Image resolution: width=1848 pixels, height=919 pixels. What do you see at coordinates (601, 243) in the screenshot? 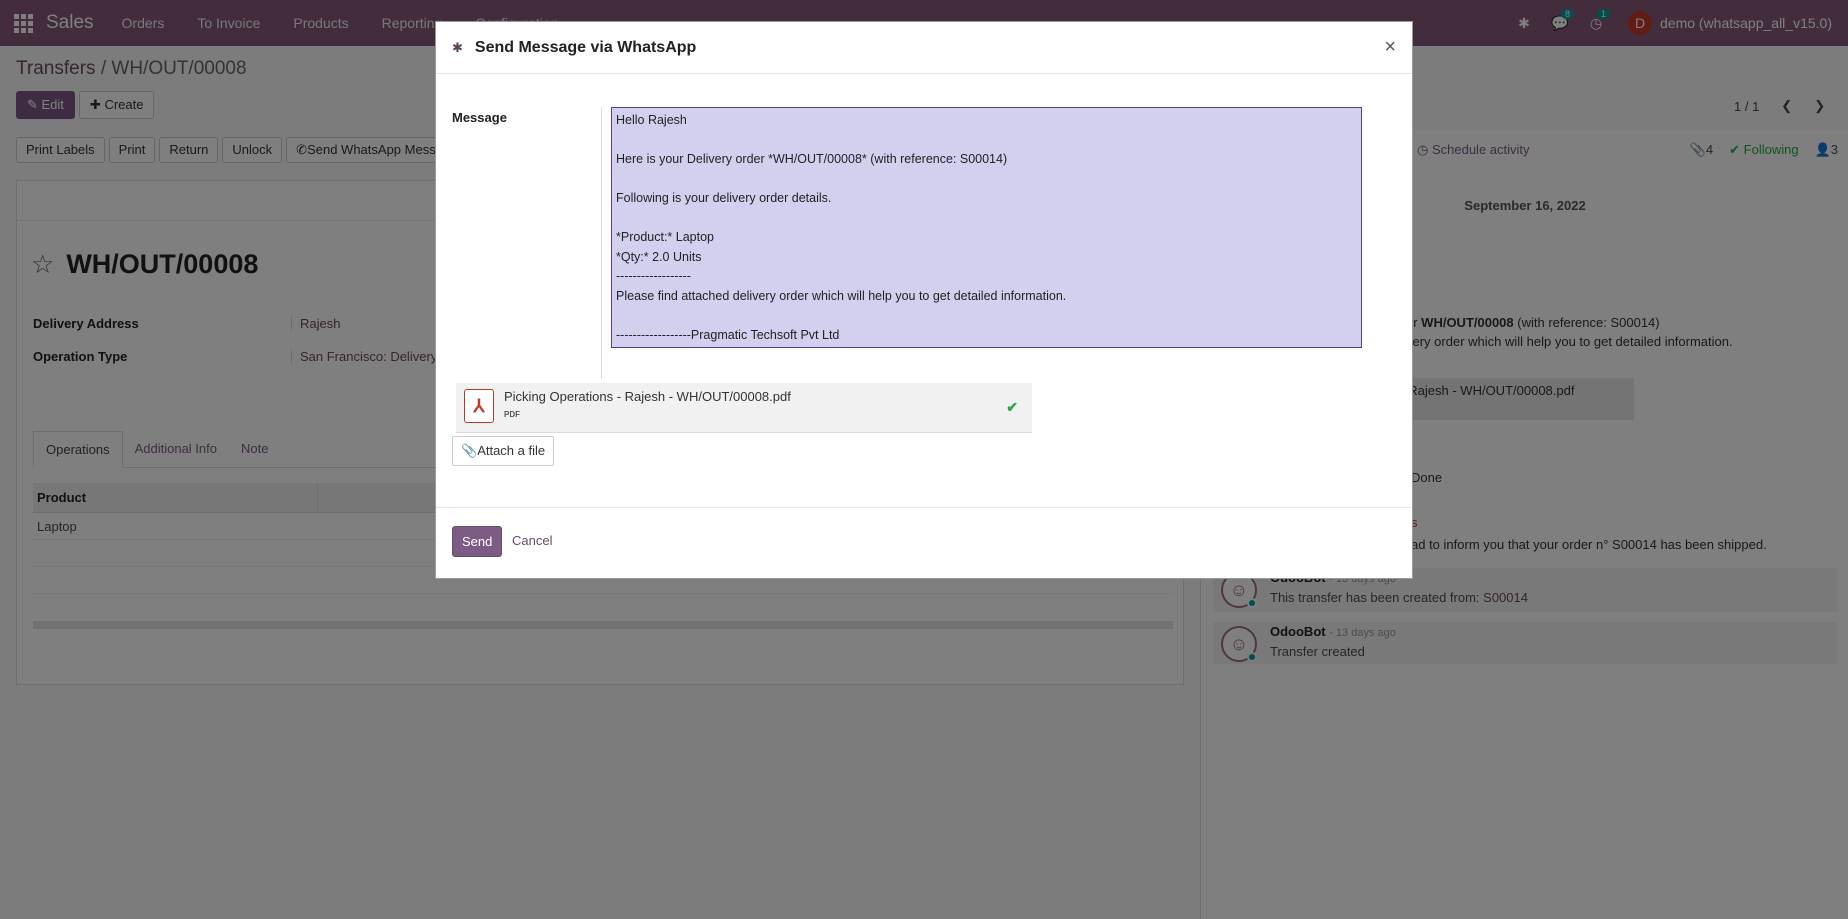
I see `field-divider` at bounding box center [601, 243].